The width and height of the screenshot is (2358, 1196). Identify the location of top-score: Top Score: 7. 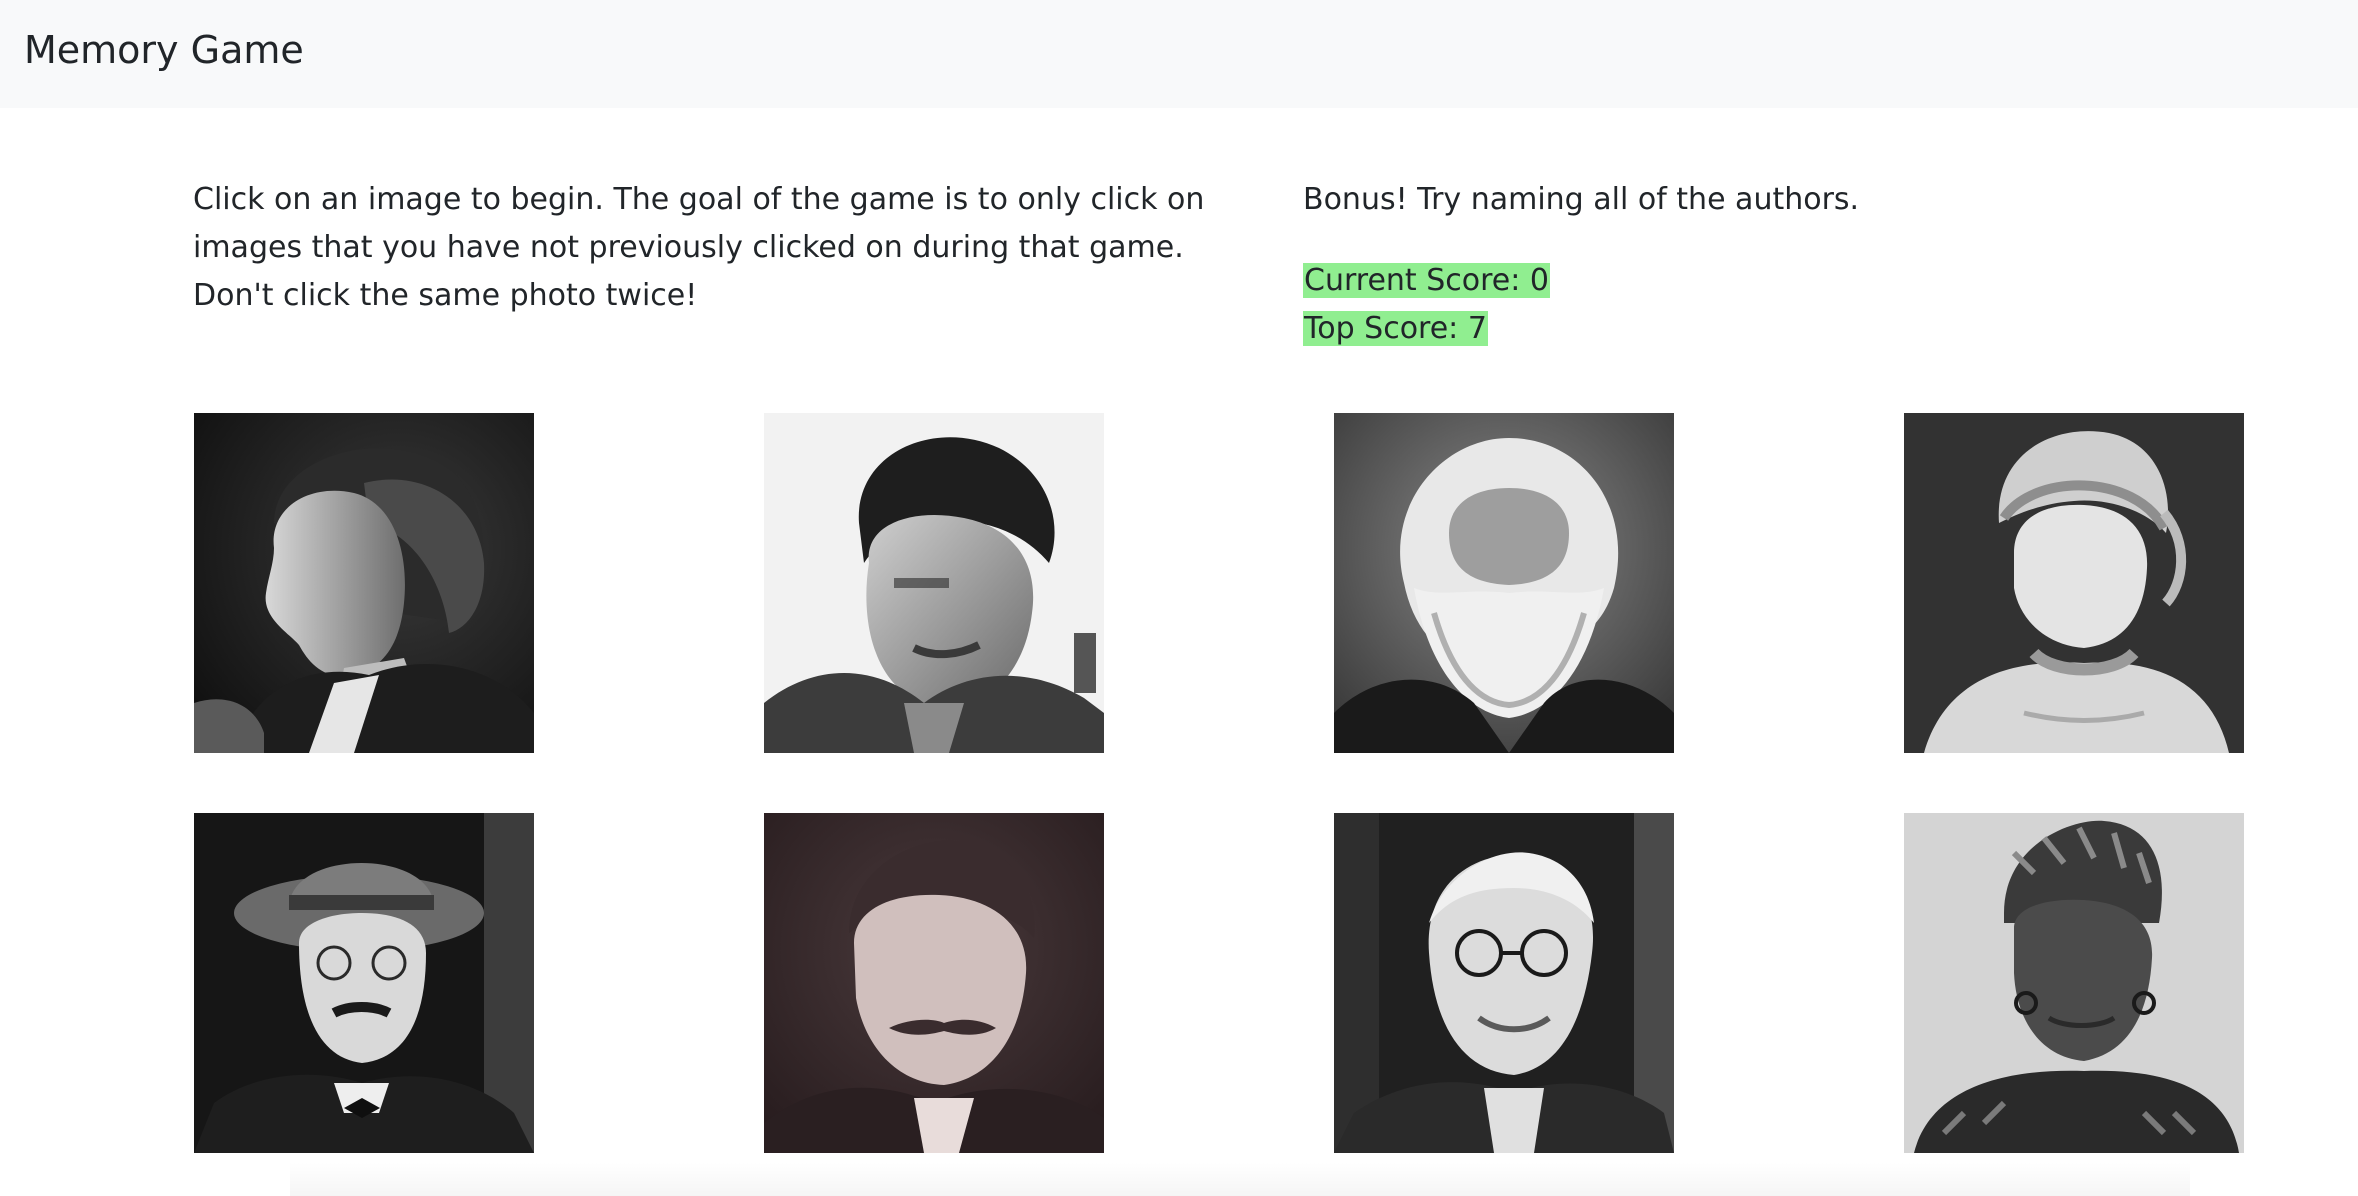
(1395, 329).